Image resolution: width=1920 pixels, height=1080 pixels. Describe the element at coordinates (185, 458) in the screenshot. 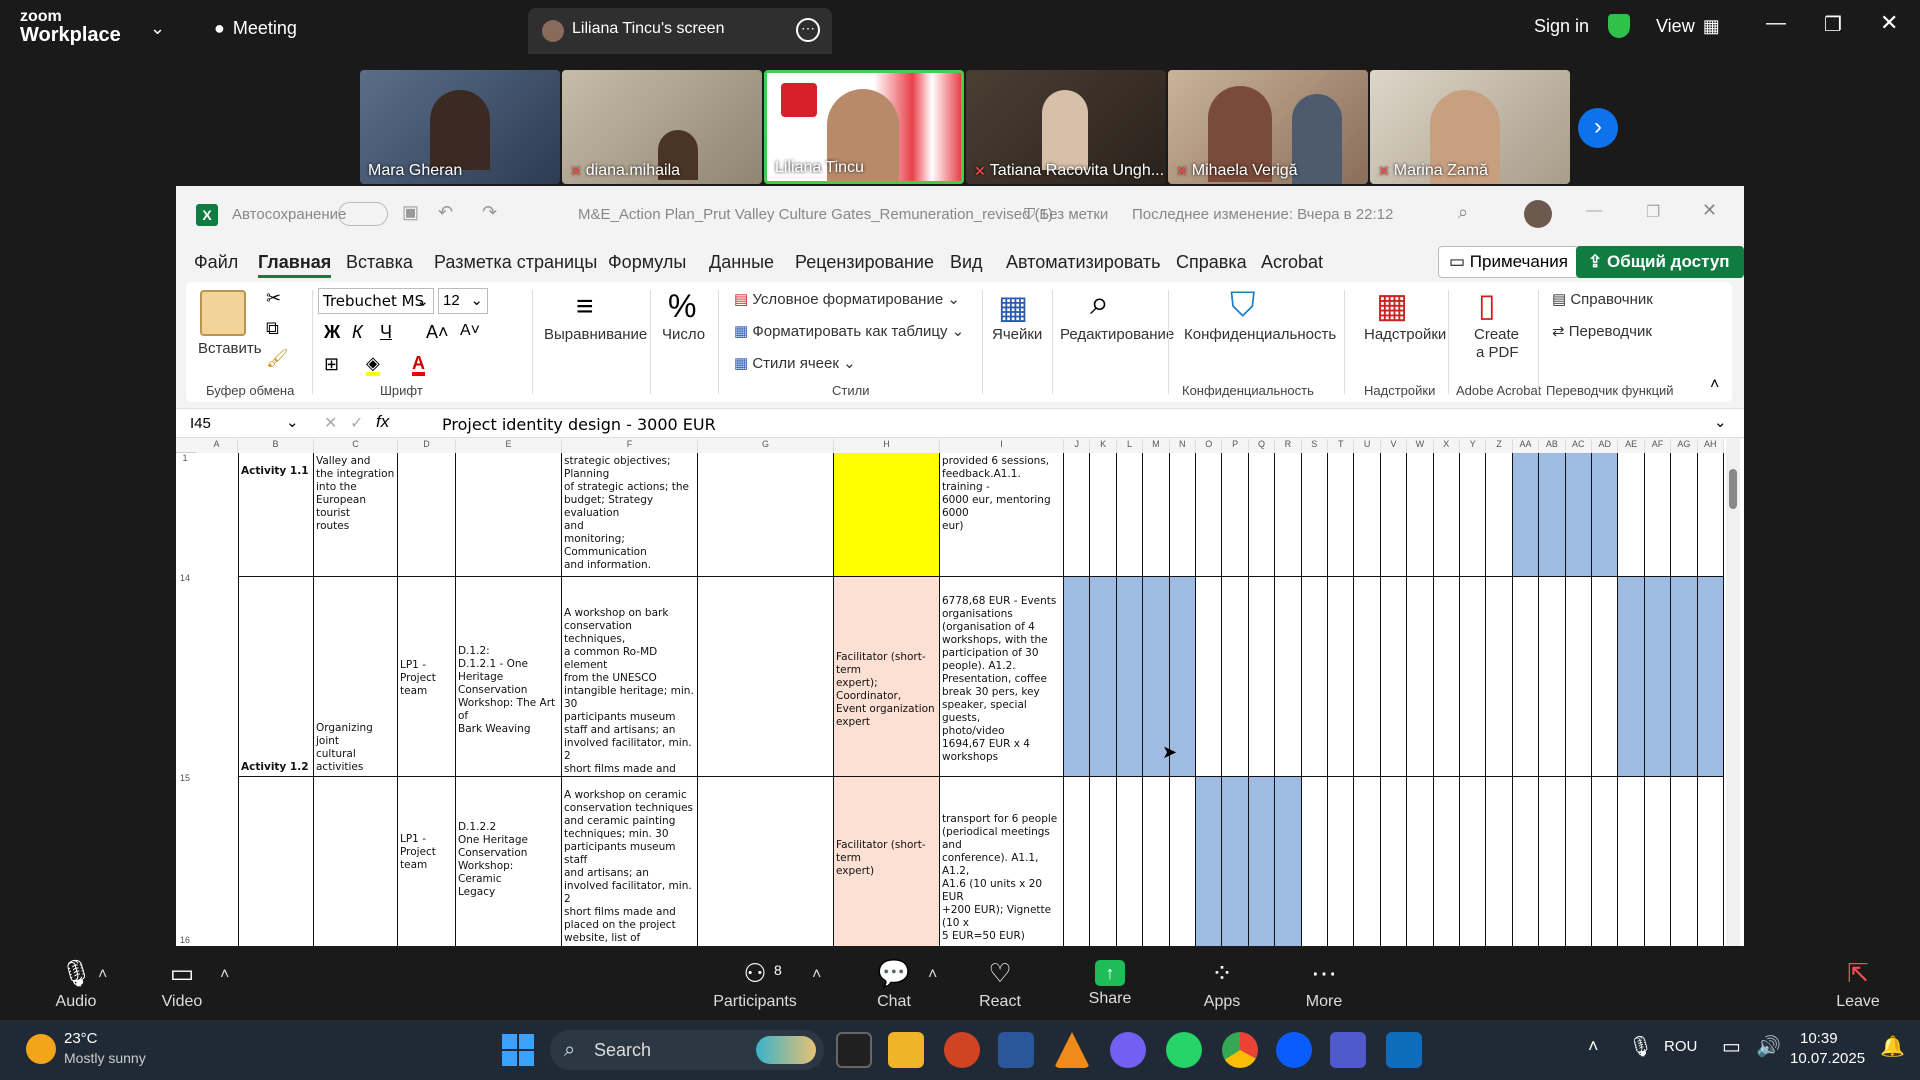

I see `row-number: 1` at that location.